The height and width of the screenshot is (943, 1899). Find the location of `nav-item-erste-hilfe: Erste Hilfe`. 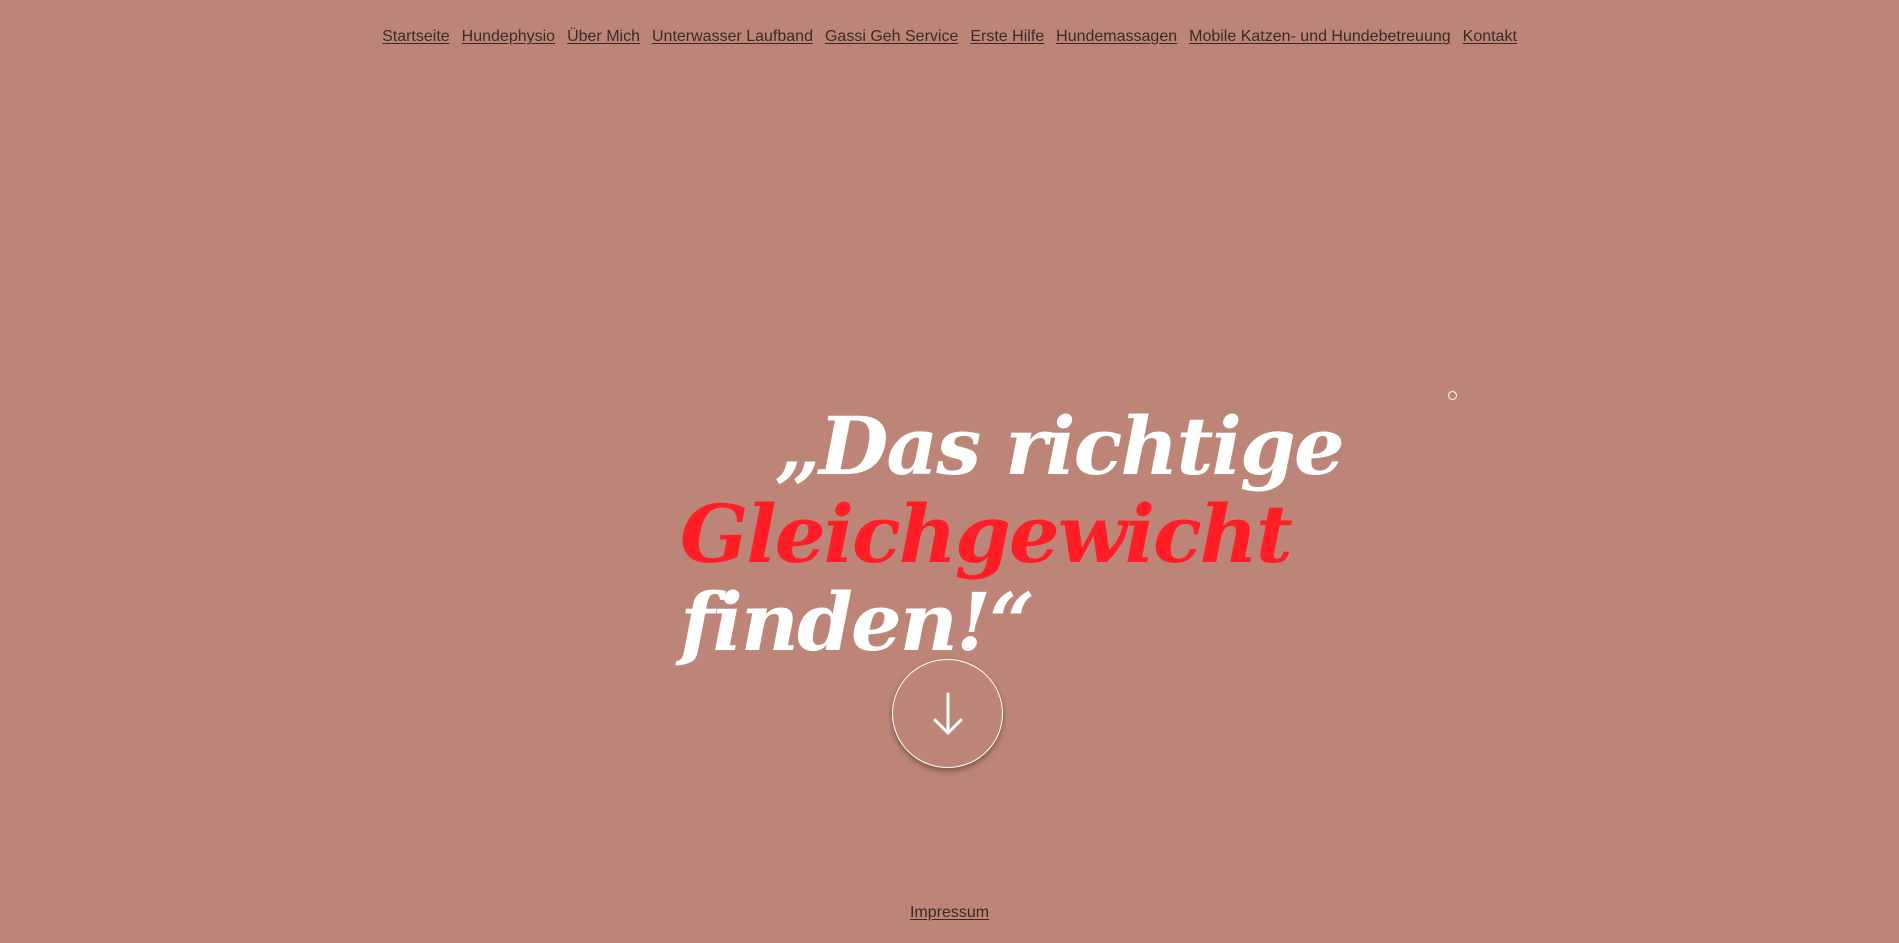

nav-item-erste-hilfe: Erste Hilfe is located at coordinates (1007, 37).